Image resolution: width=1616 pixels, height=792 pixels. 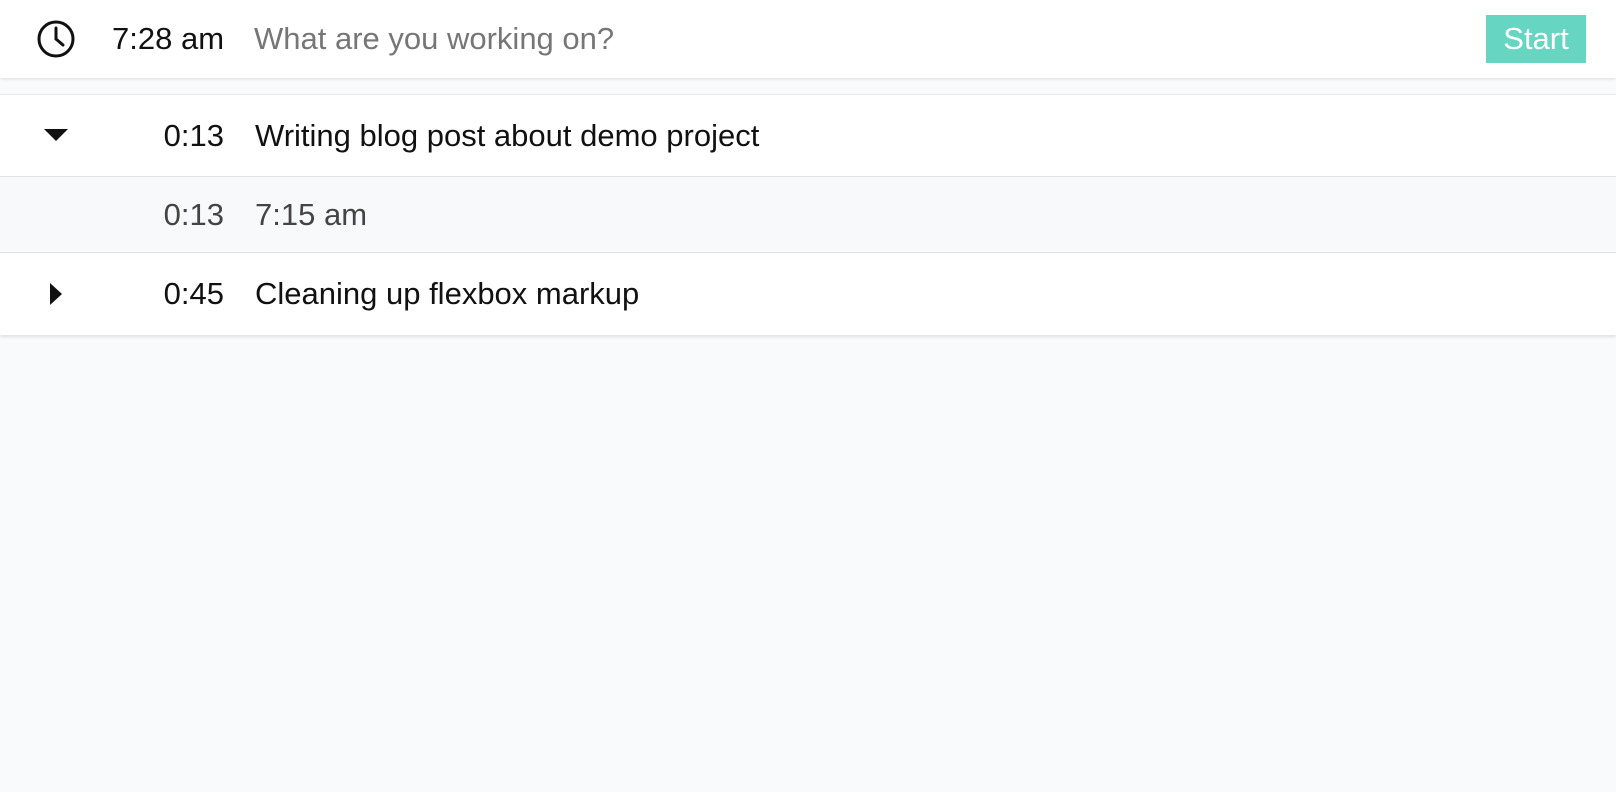 What do you see at coordinates (311, 214) in the screenshot?
I see `session-start-time: 7:15 am` at bounding box center [311, 214].